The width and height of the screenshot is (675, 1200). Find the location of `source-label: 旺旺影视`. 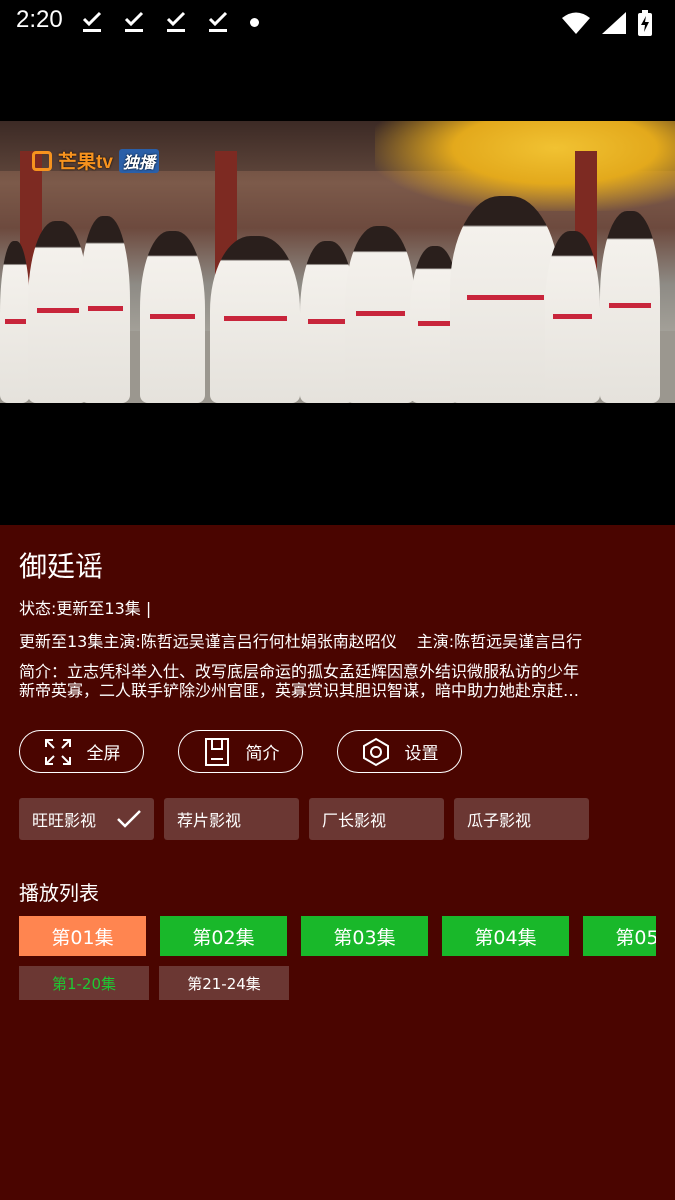

source-label: 旺旺影视 is located at coordinates (64, 820).